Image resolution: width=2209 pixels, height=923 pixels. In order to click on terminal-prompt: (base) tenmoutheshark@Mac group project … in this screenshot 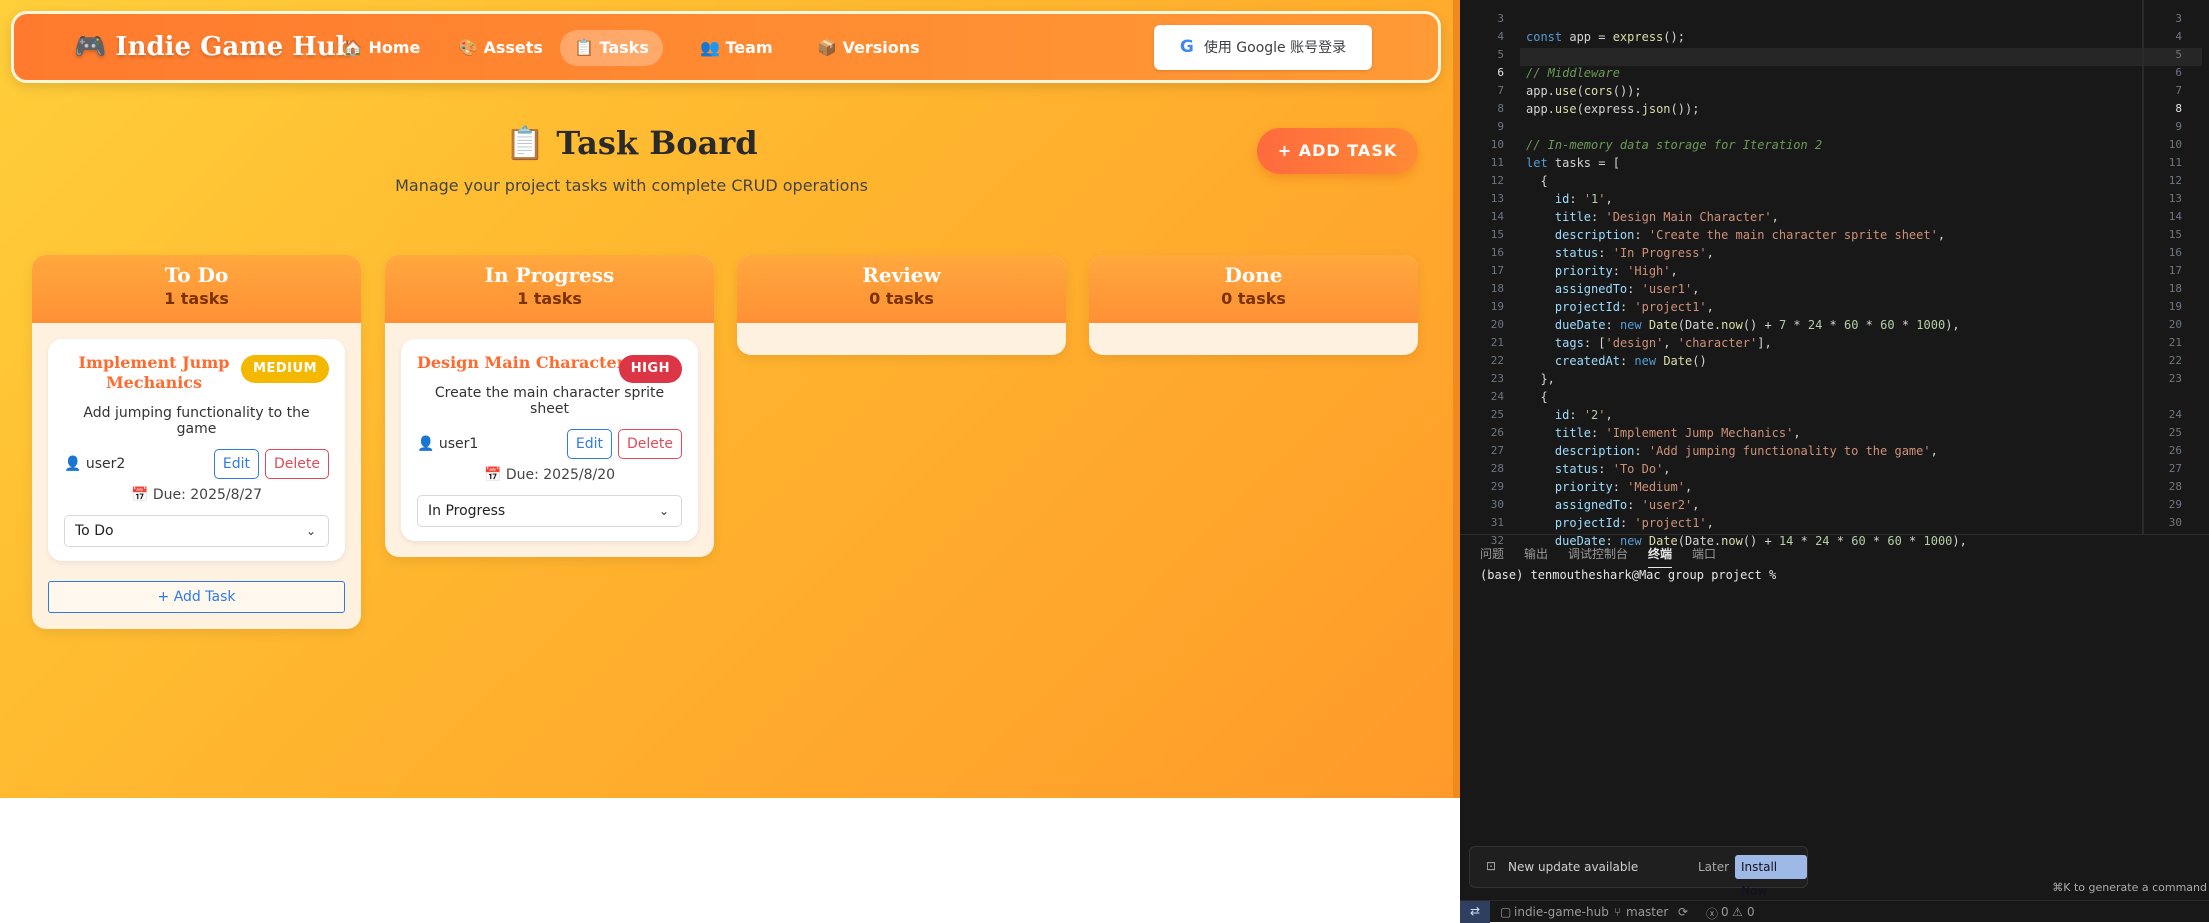, I will do `click(1628, 575)`.